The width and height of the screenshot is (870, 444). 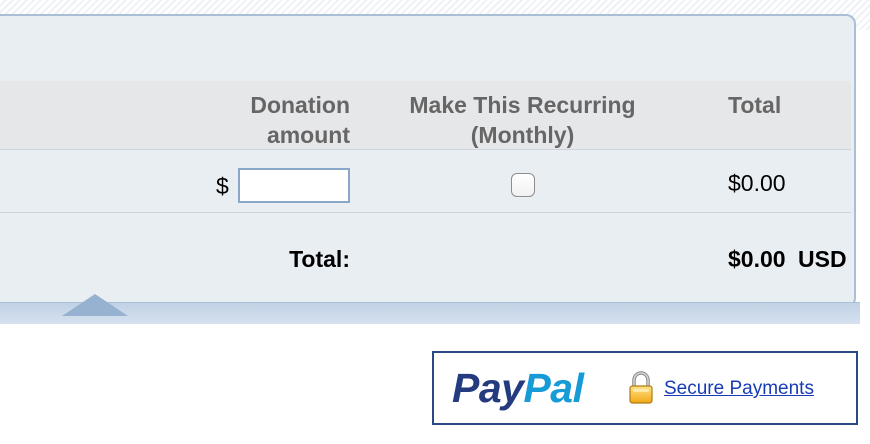 I want to click on header-recurring: Make This Recurring (Monthly), so click(x=522, y=120).